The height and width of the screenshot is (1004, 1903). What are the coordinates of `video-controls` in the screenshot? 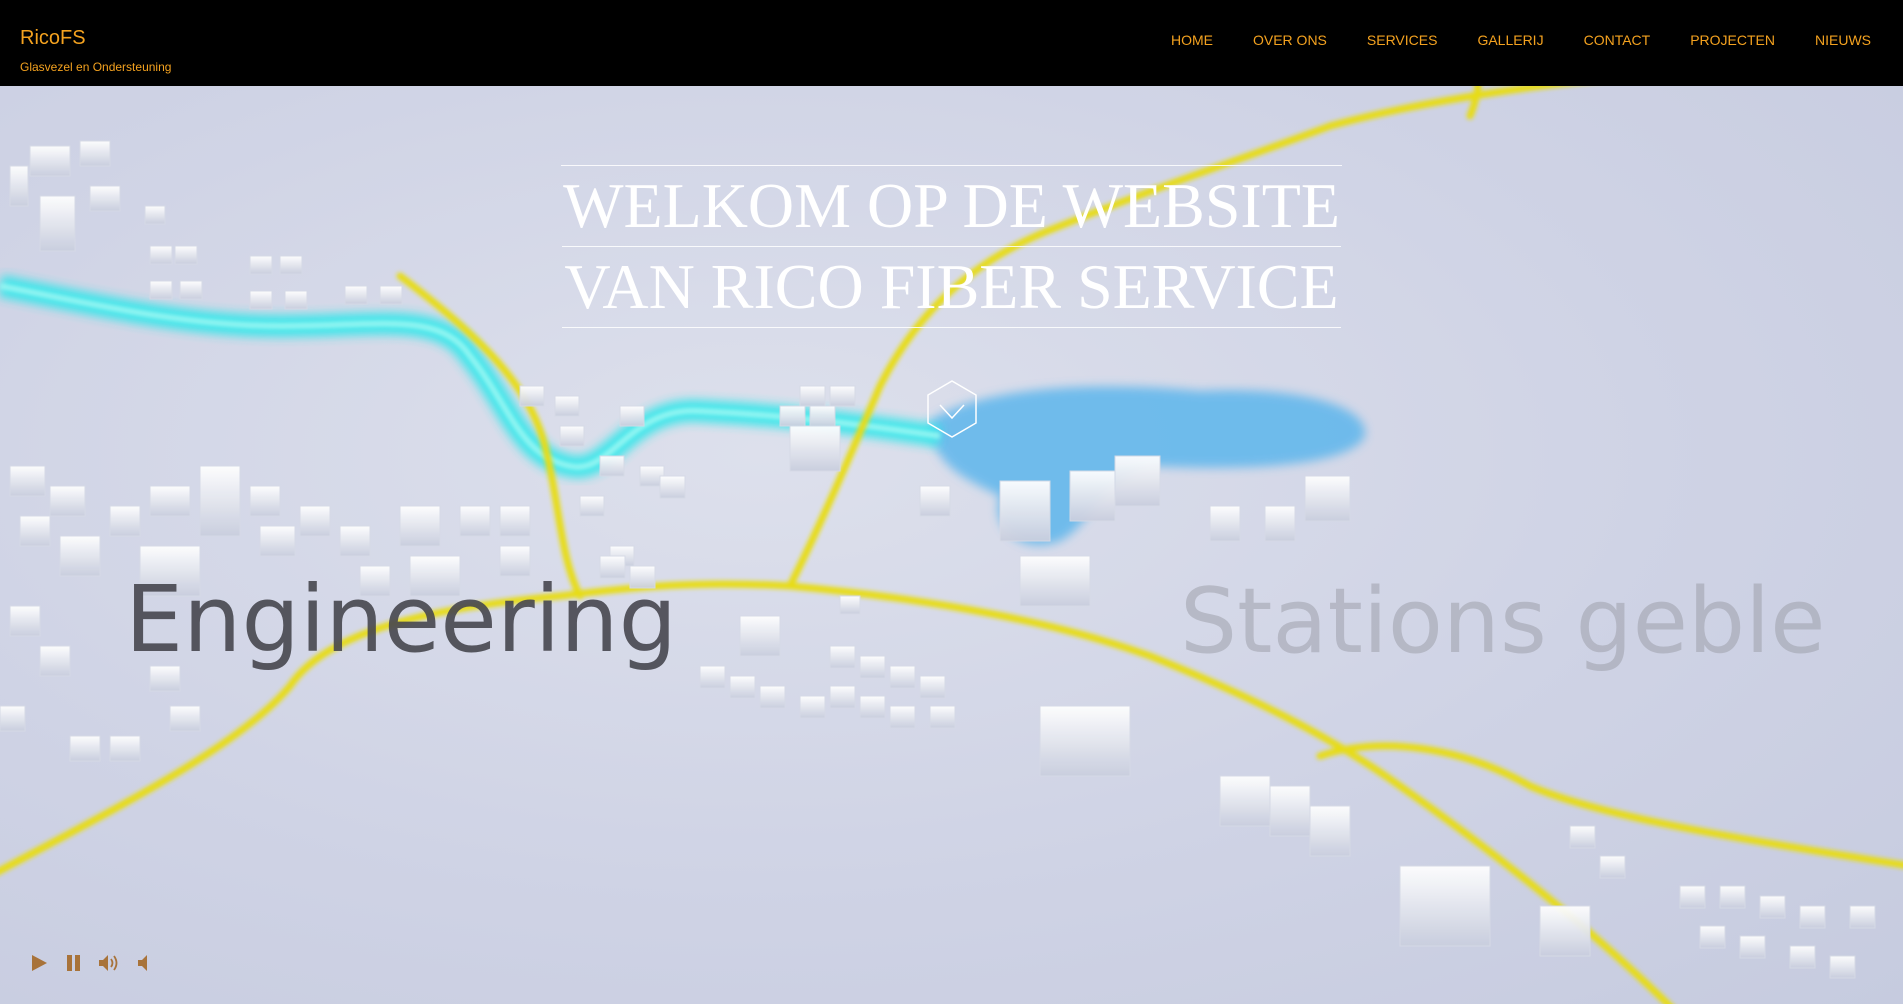 It's located at (98, 963).